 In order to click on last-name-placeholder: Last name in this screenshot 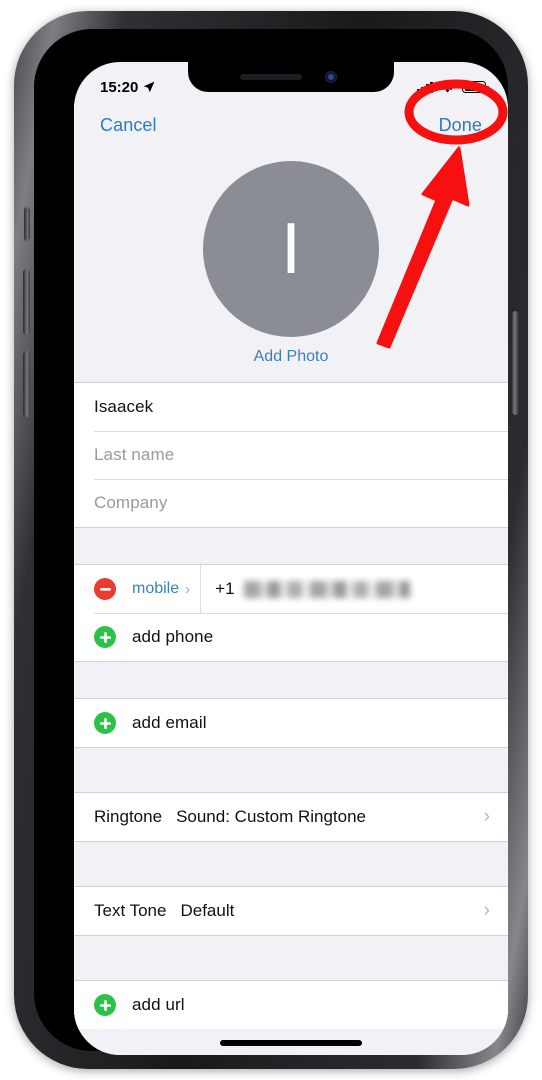, I will do `click(134, 454)`.